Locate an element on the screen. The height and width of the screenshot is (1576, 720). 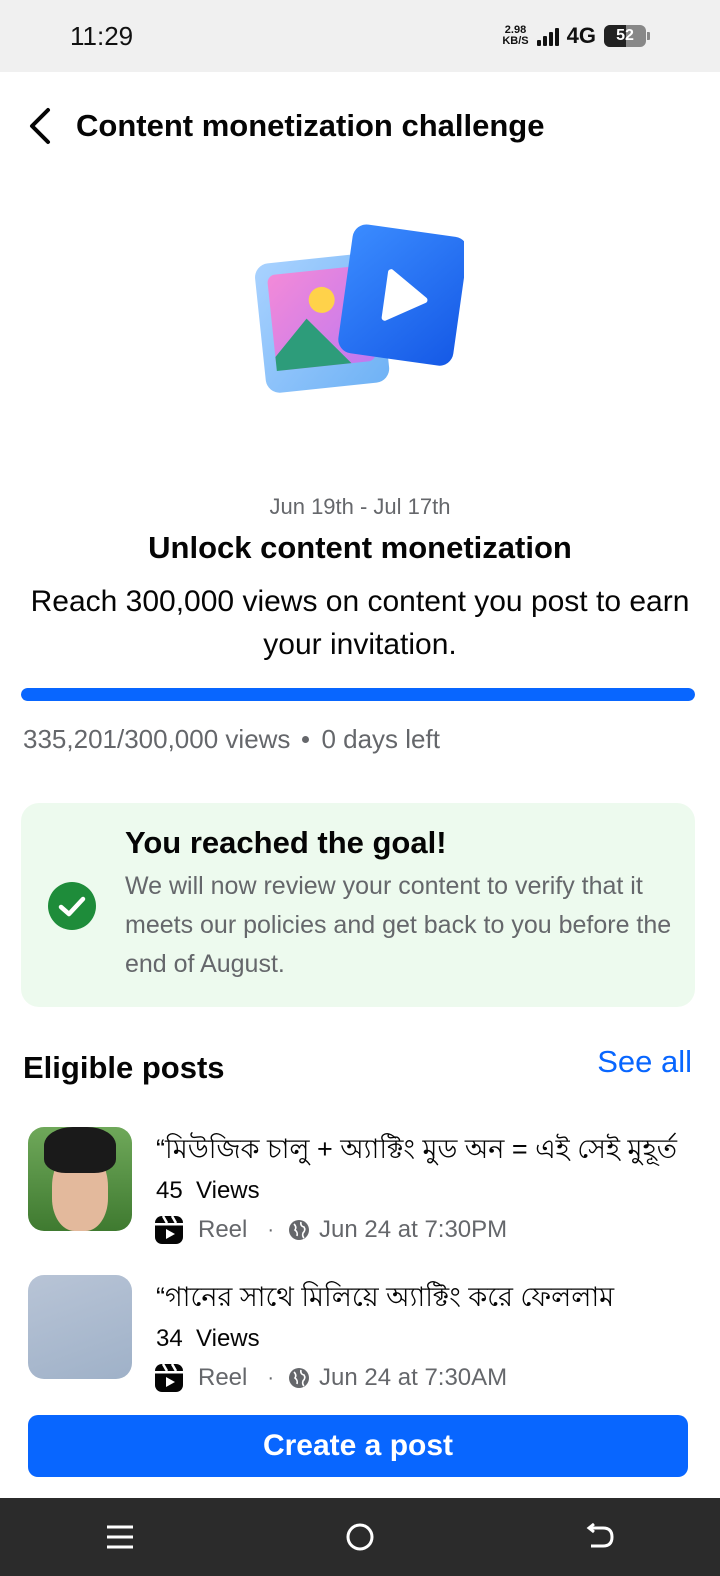
back-arrow-icon is located at coordinates (40, 126).